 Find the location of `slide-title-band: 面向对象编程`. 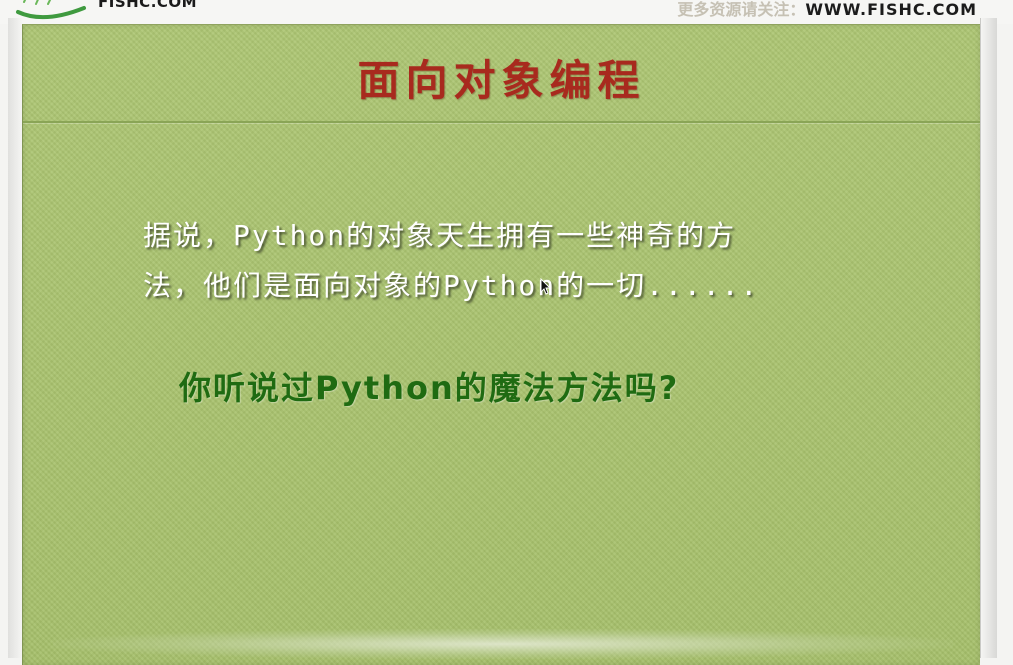

slide-title-band: 面向对象编程 is located at coordinates (501, 74).